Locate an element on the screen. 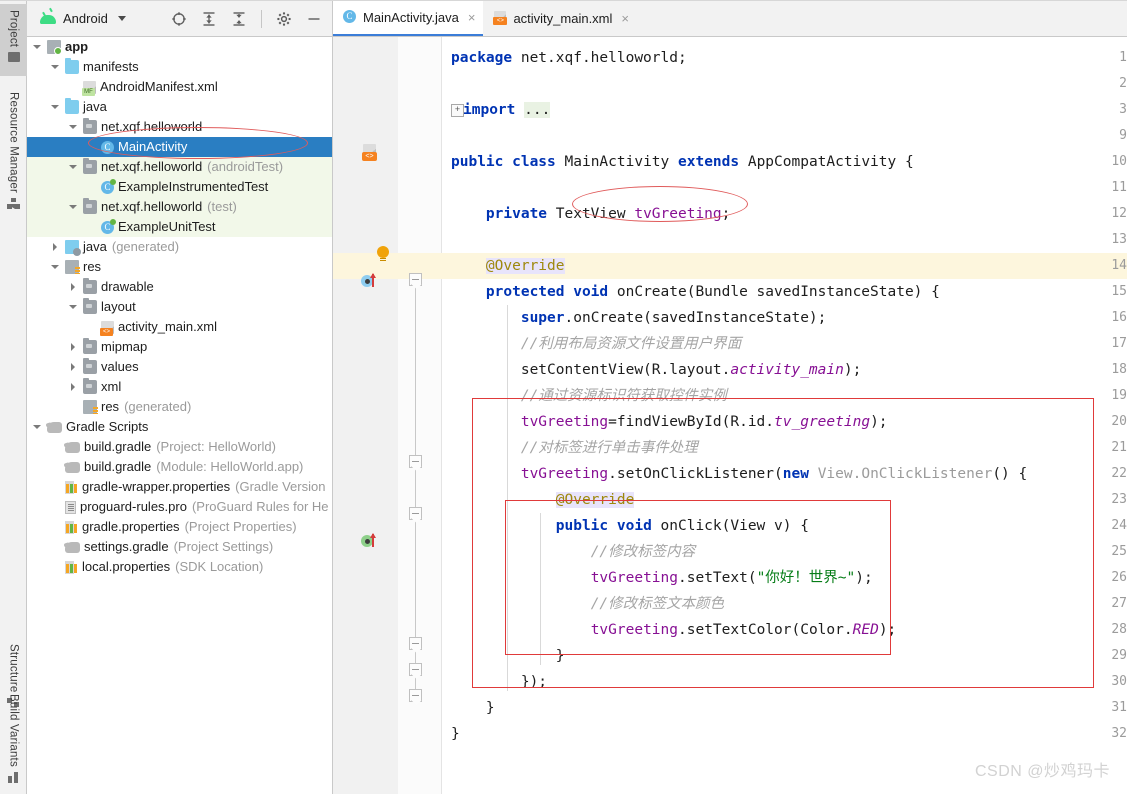 Image resolution: width=1127 pixels, height=794 pixels. code-line-23: @Override is located at coordinates (543, 500).